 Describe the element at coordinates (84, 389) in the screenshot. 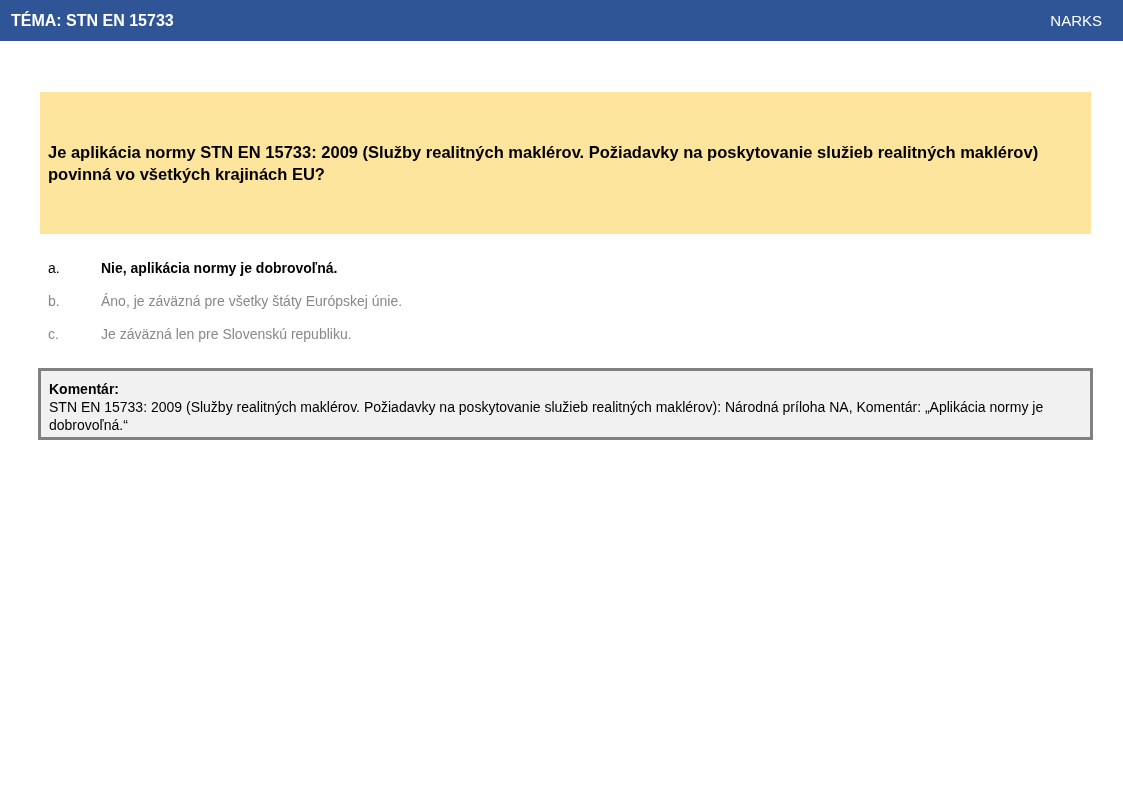

I see `comment-title: Komentár:` at that location.